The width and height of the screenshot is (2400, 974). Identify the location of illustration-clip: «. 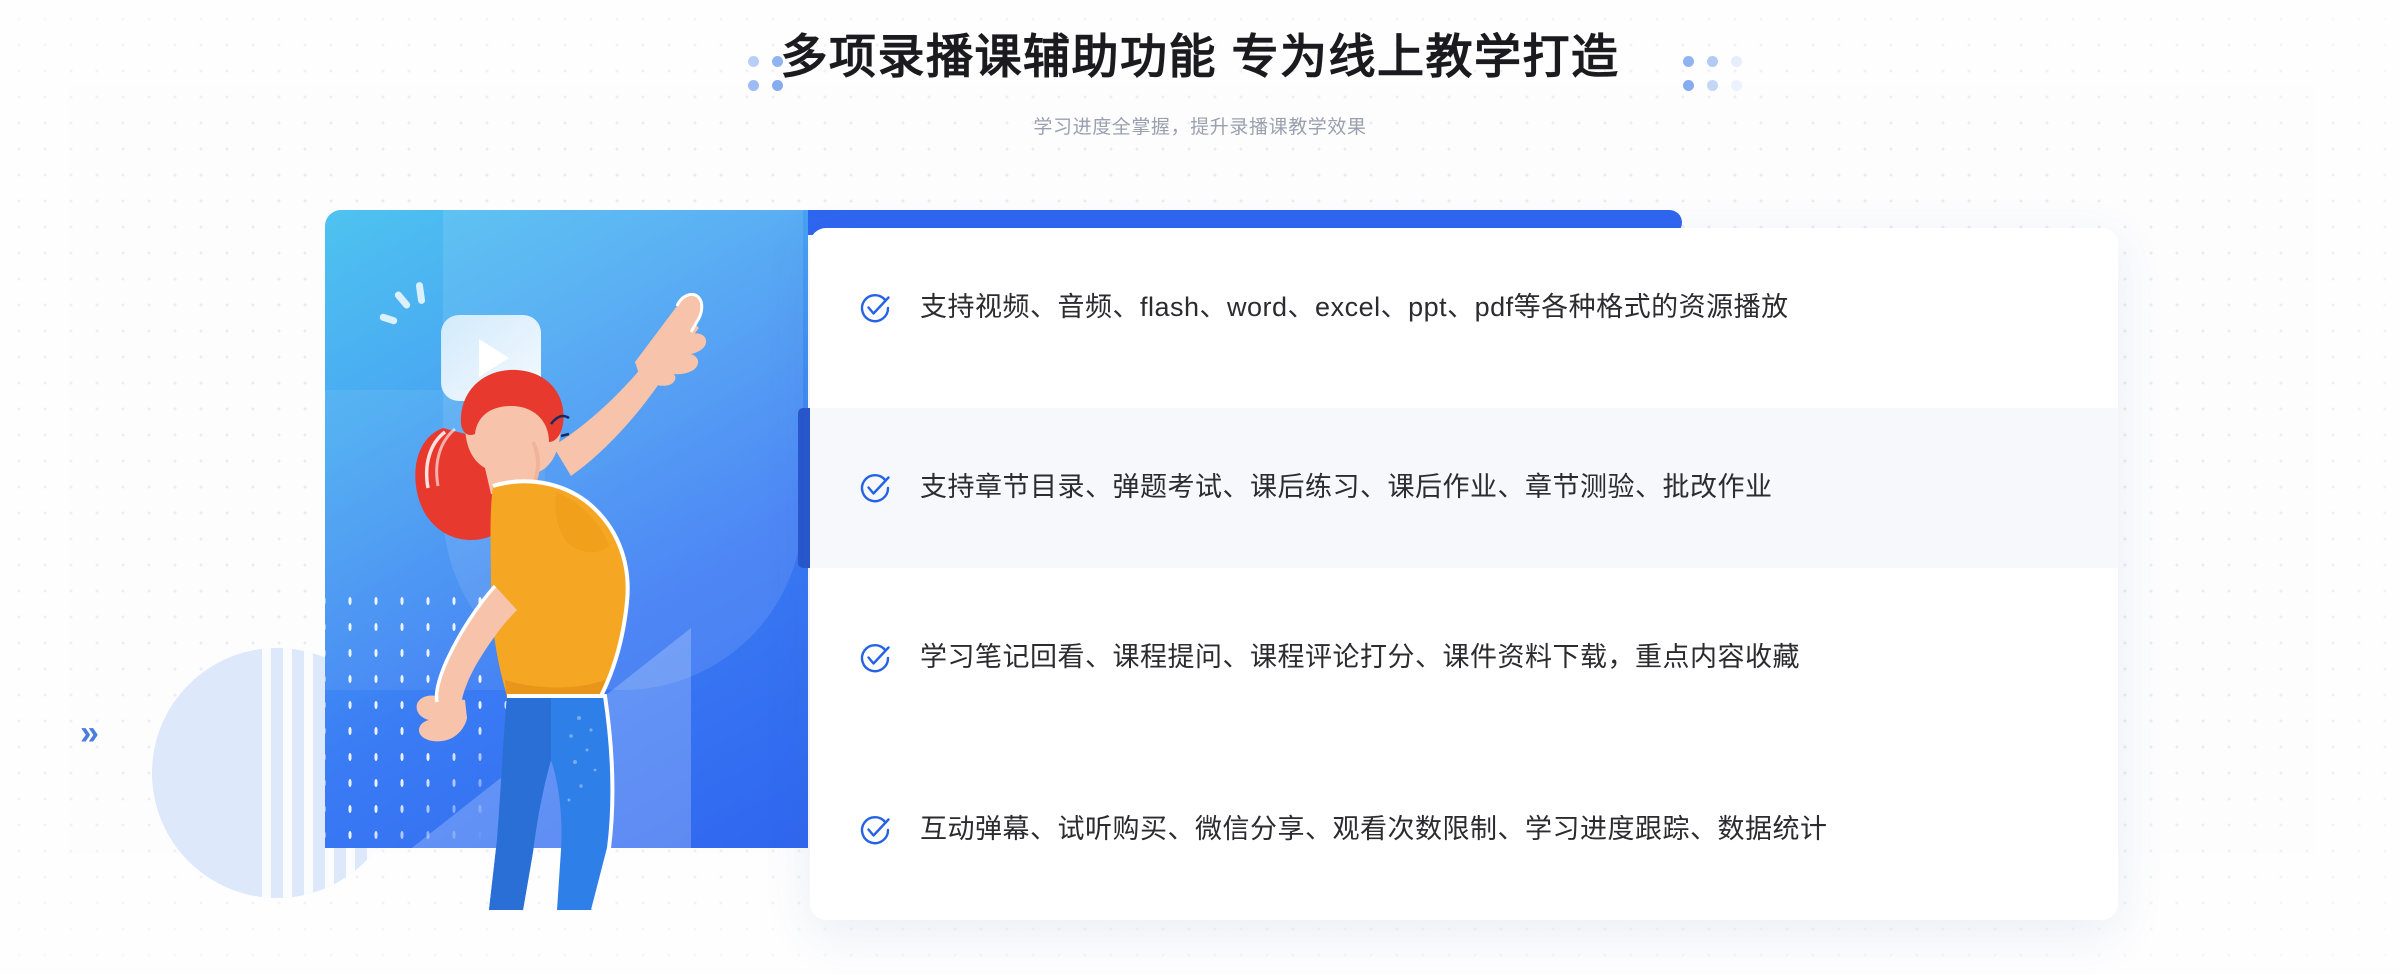
(566, 529).